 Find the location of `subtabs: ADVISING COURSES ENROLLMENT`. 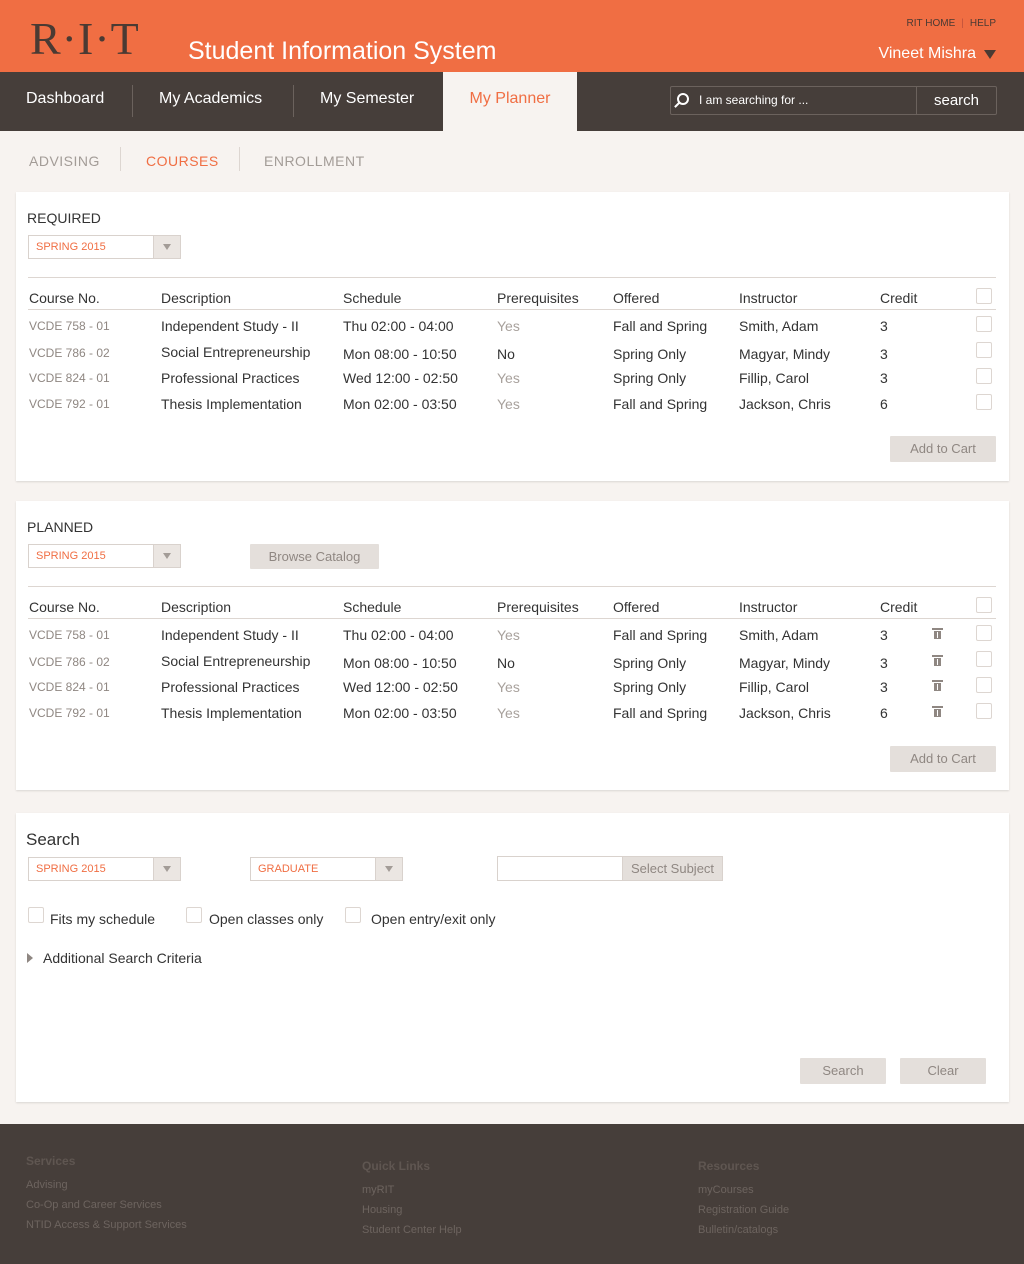

subtabs: ADVISING COURSES ENROLLMENT is located at coordinates (512, 160).